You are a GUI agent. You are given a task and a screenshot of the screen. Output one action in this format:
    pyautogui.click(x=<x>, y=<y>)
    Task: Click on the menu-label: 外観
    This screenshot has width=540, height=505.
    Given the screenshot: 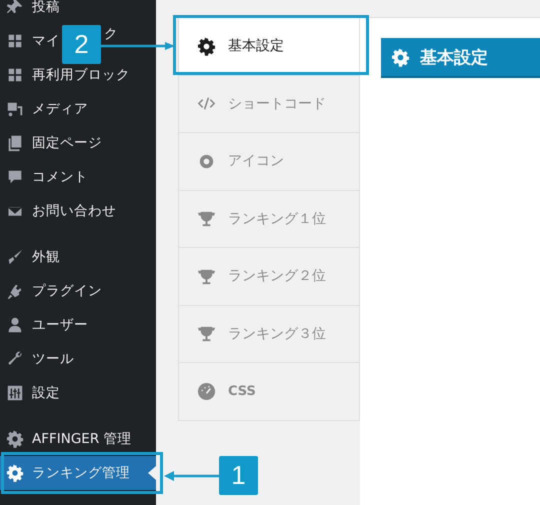 What is the action you would take?
    pyautogui.click(x=46, y=257)
    